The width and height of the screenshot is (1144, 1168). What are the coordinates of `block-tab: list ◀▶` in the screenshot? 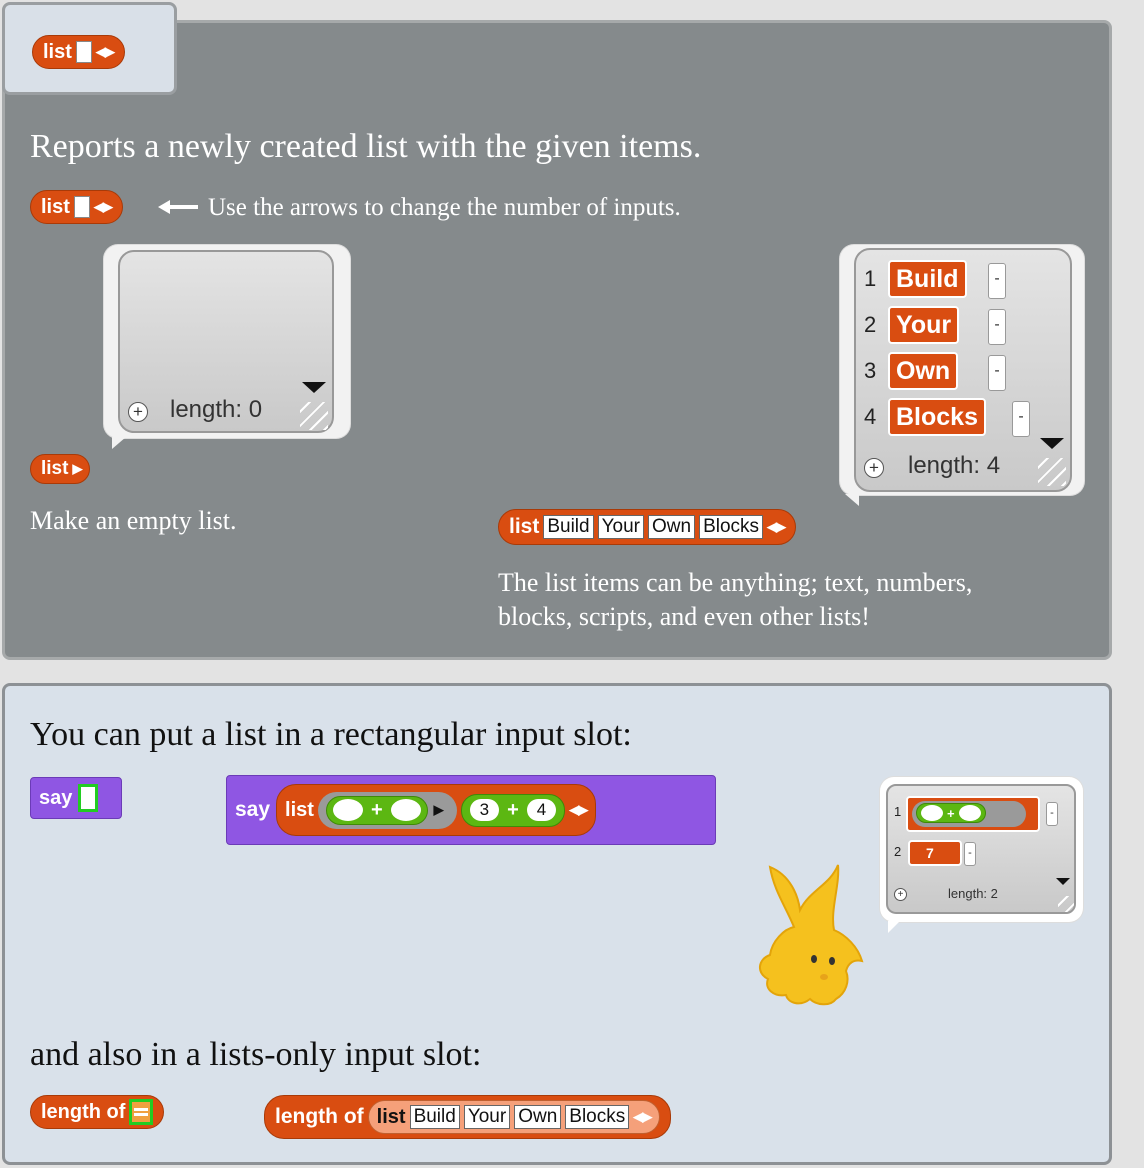 It's located at (89, 48).